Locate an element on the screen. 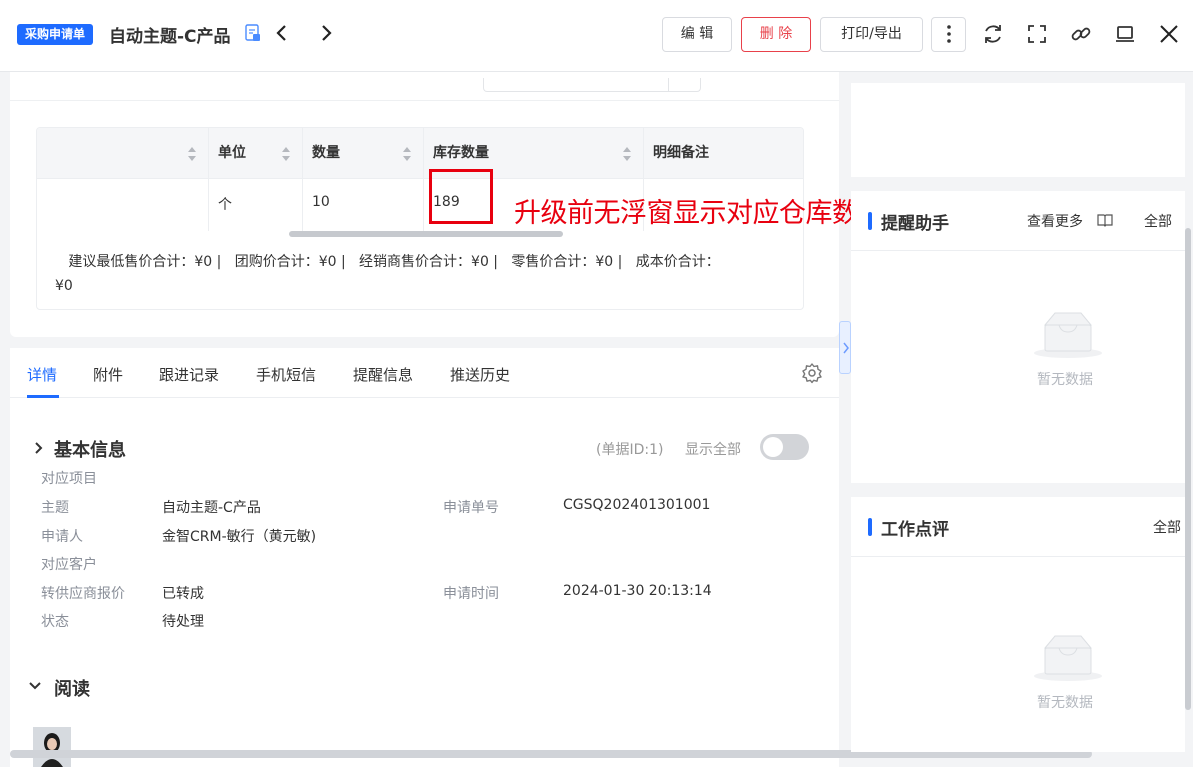 The image size is (1193, 767). more-button is located at coordinates (948, 34).